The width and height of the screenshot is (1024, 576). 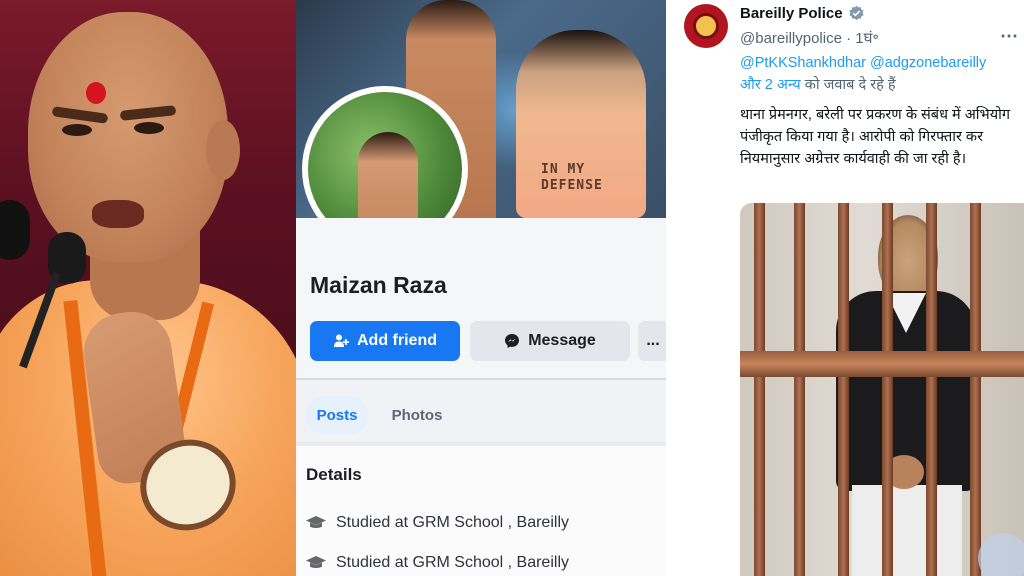 What do you see at coordinates (856, 13) in the screenshot?
I see `verified-badge-icon` at bounding box center [856, 13].